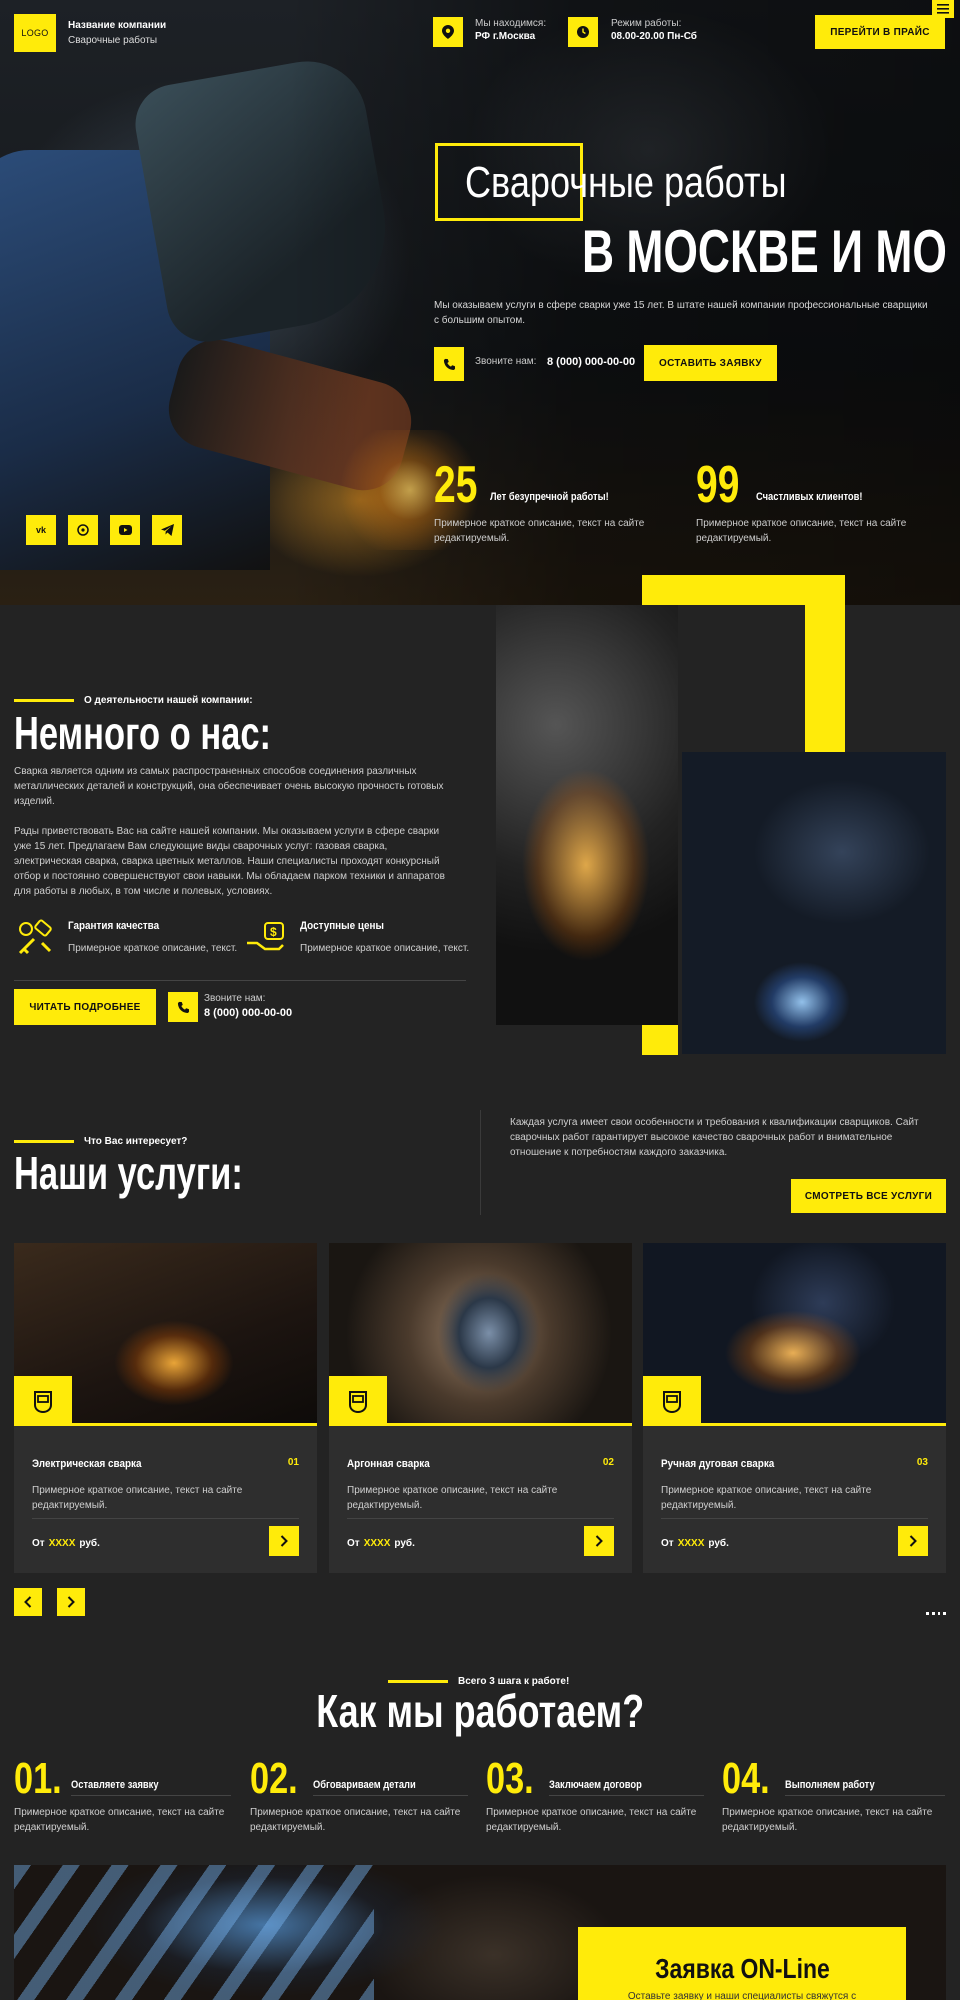  Describe the element at coordinates (115, 1785) in the screenshot. I see `step-title: Оставляете заявку` at that location.